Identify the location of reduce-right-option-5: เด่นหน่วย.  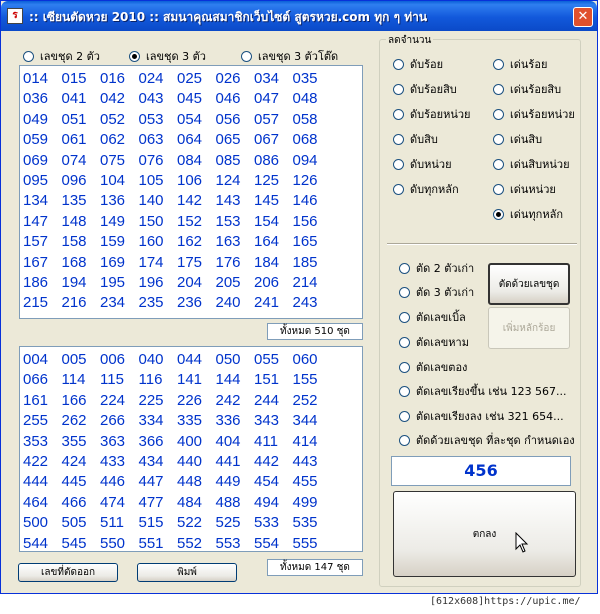
(524, 189).